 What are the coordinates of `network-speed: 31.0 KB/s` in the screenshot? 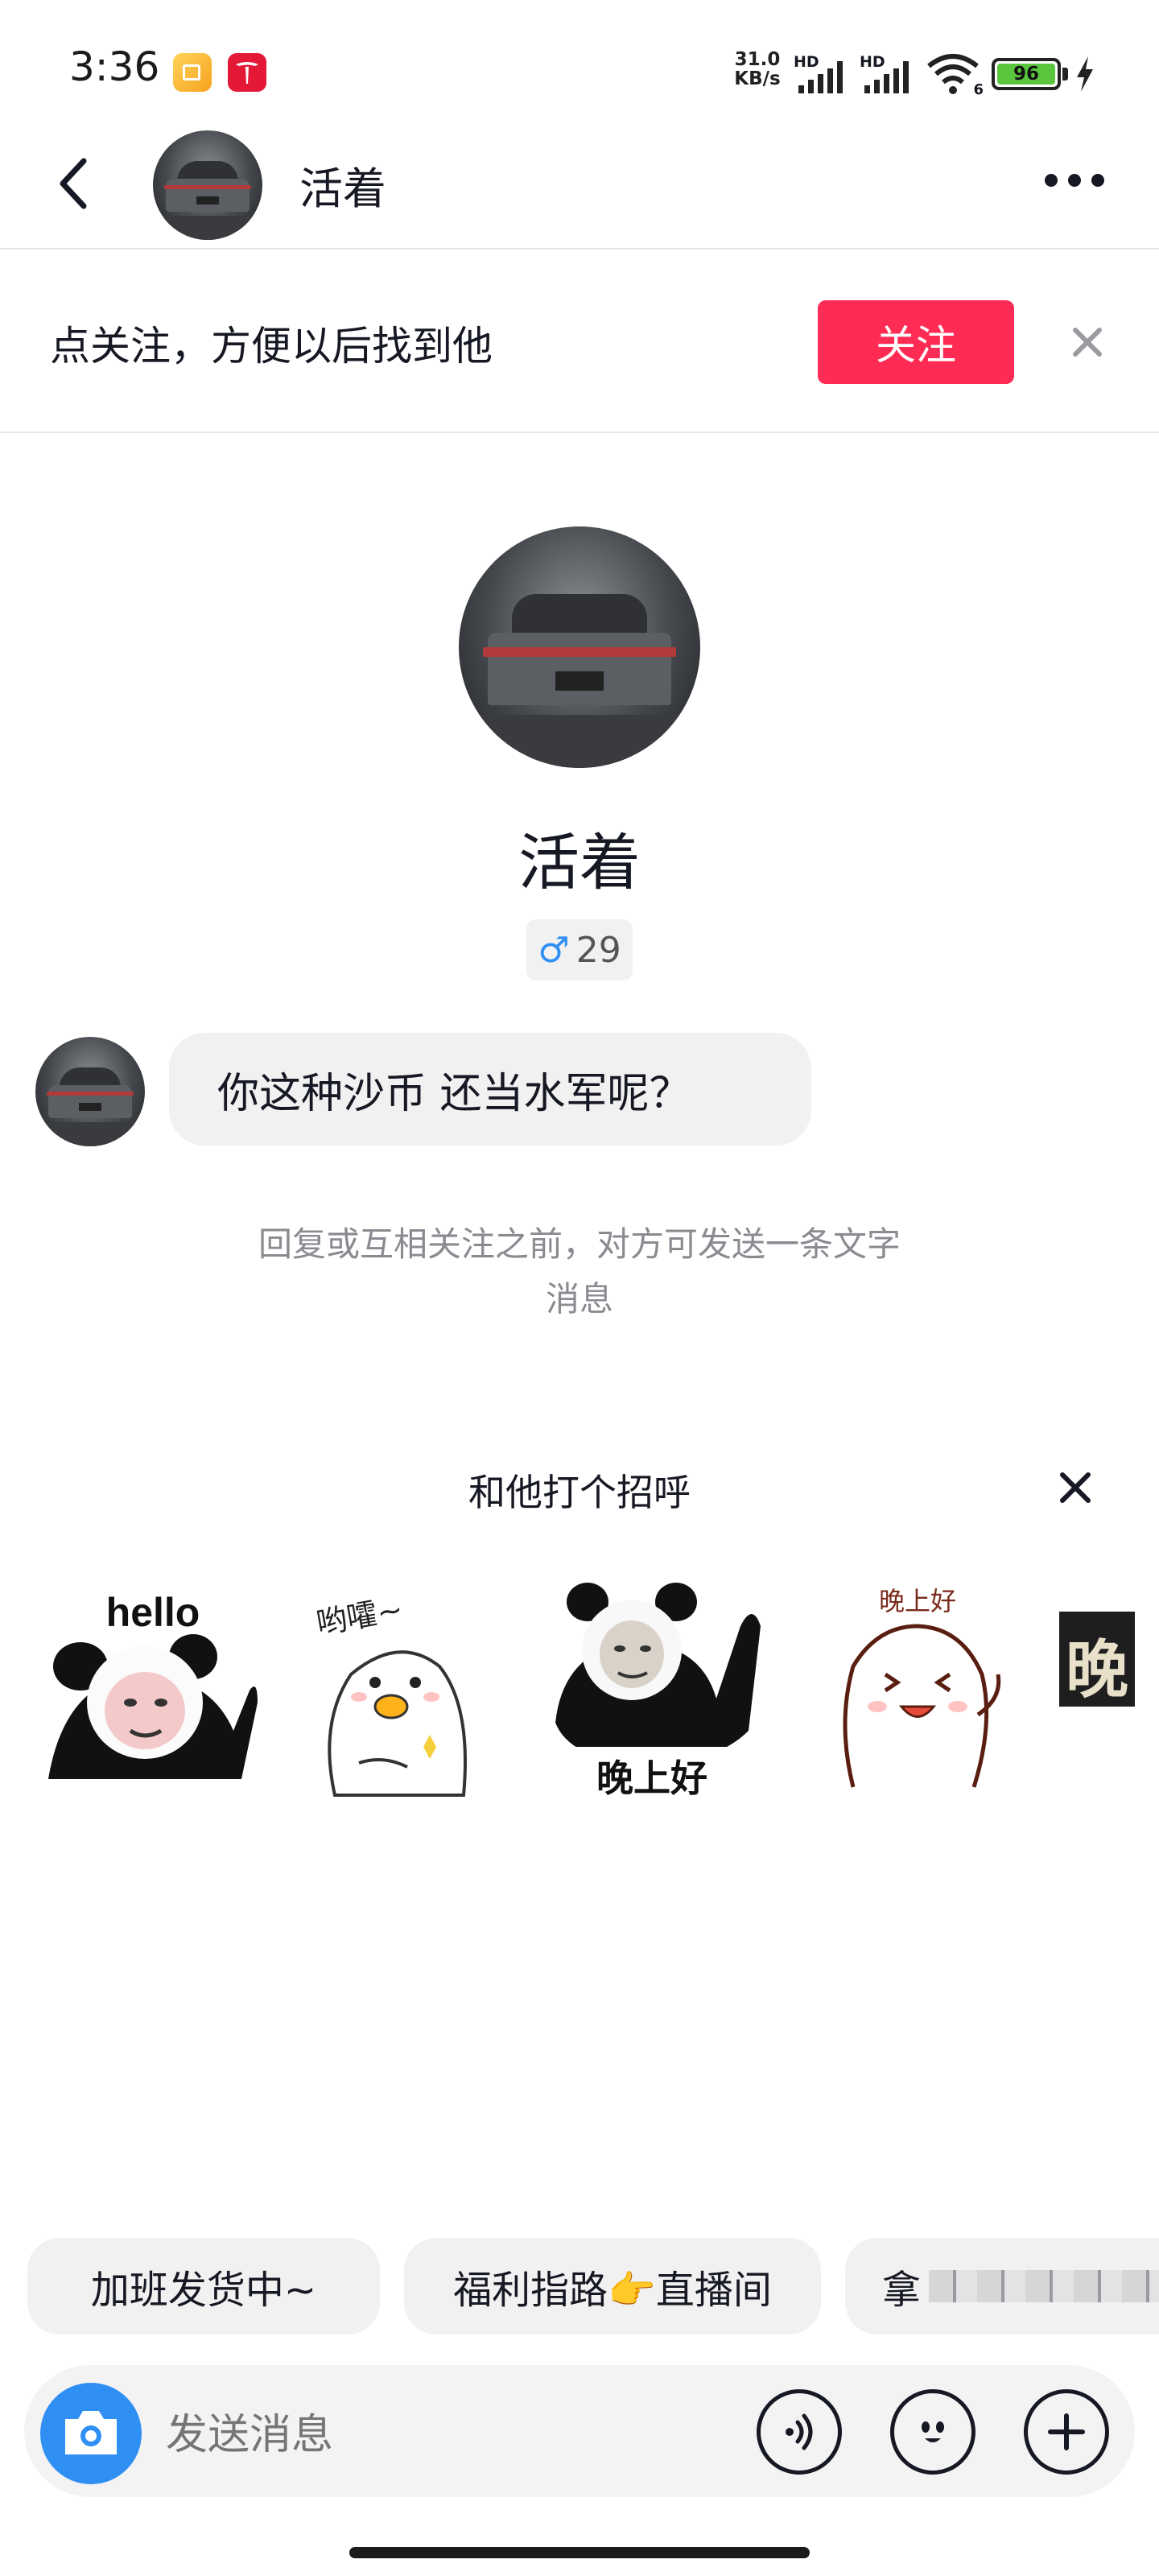 It's located at (757, 69).